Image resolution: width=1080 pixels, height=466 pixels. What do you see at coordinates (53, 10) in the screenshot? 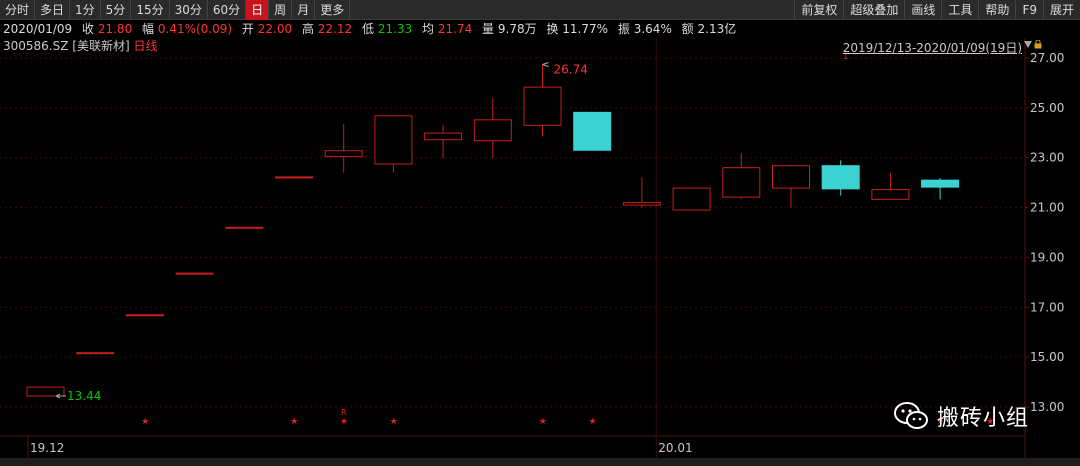
I see `period-tab: 多日` at bounding box center [53, 10].